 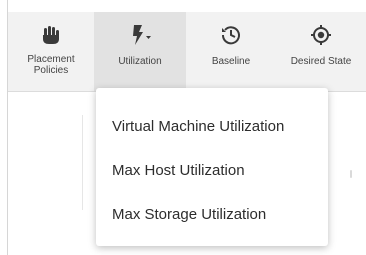 What do you see at coordinates (51, 51) in the screenshot?
I see `placement-policies-button: Placement Policies` at bounding box center [51, 51].